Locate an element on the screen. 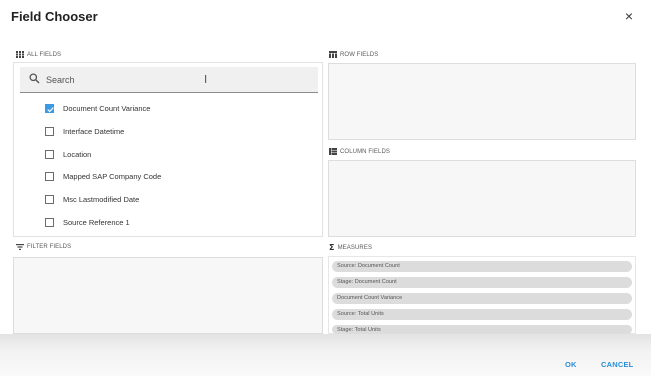 Image resolution: width=651 pixels, height=376 pixels. row-layout-icon is located at coordinates (333, 54).